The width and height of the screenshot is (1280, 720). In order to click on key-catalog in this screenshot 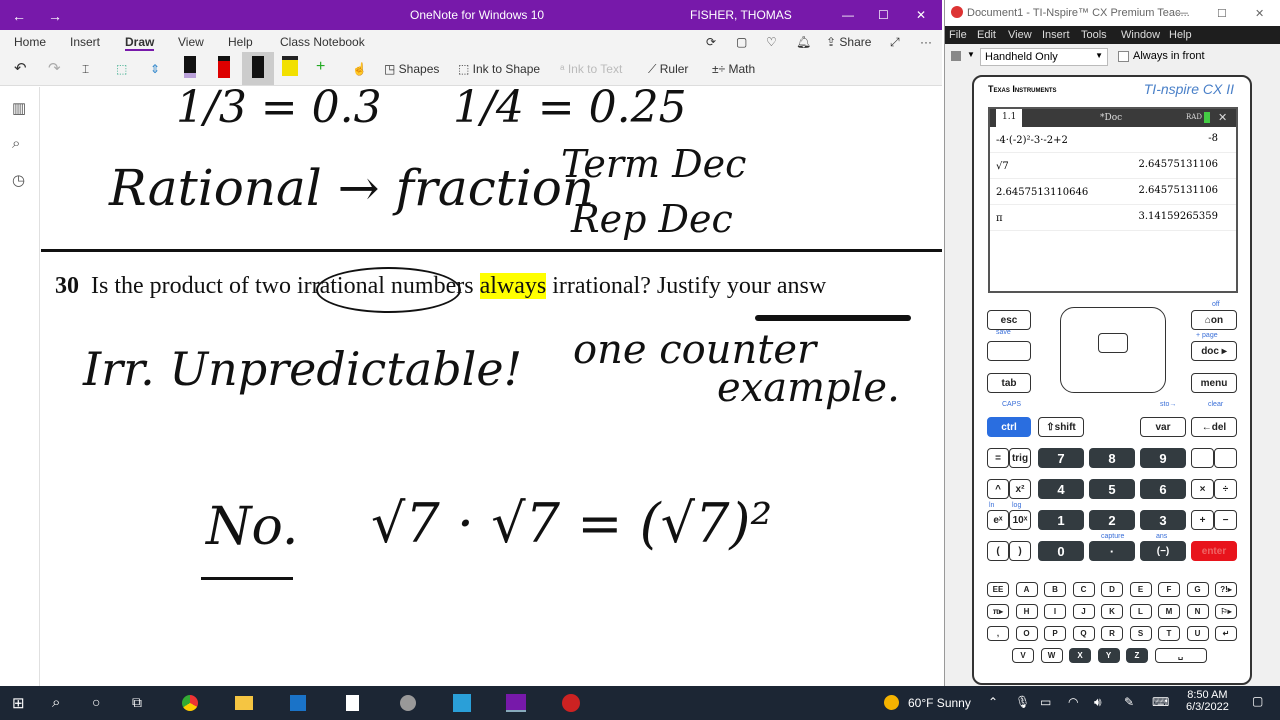, I will do `click(1225, 458)`.